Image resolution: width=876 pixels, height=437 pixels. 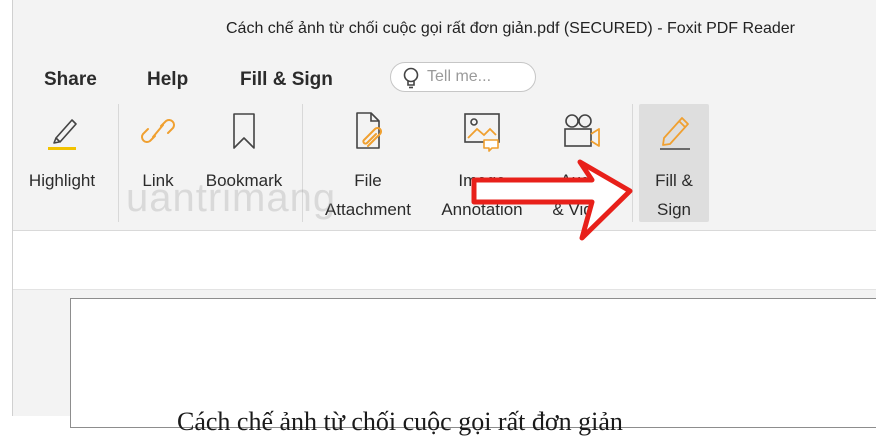 What do you see at coordinates (582, 180) in the screenshot?
I see `audio-video-label-line1: Audio` at bounding box center [582, 180].